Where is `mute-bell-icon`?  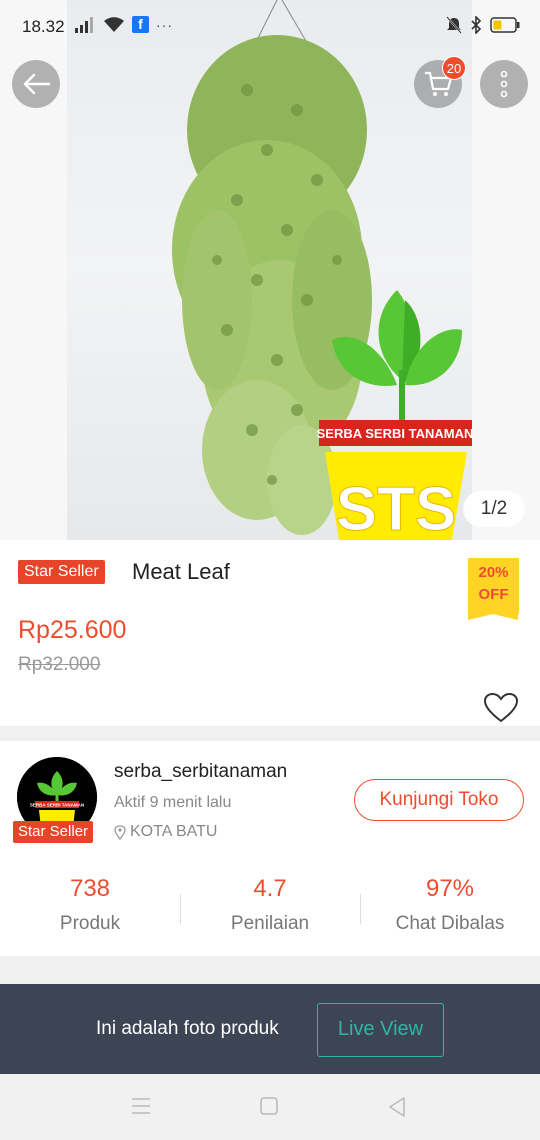
mute-bell-icon is located at coordinates (454, 25).